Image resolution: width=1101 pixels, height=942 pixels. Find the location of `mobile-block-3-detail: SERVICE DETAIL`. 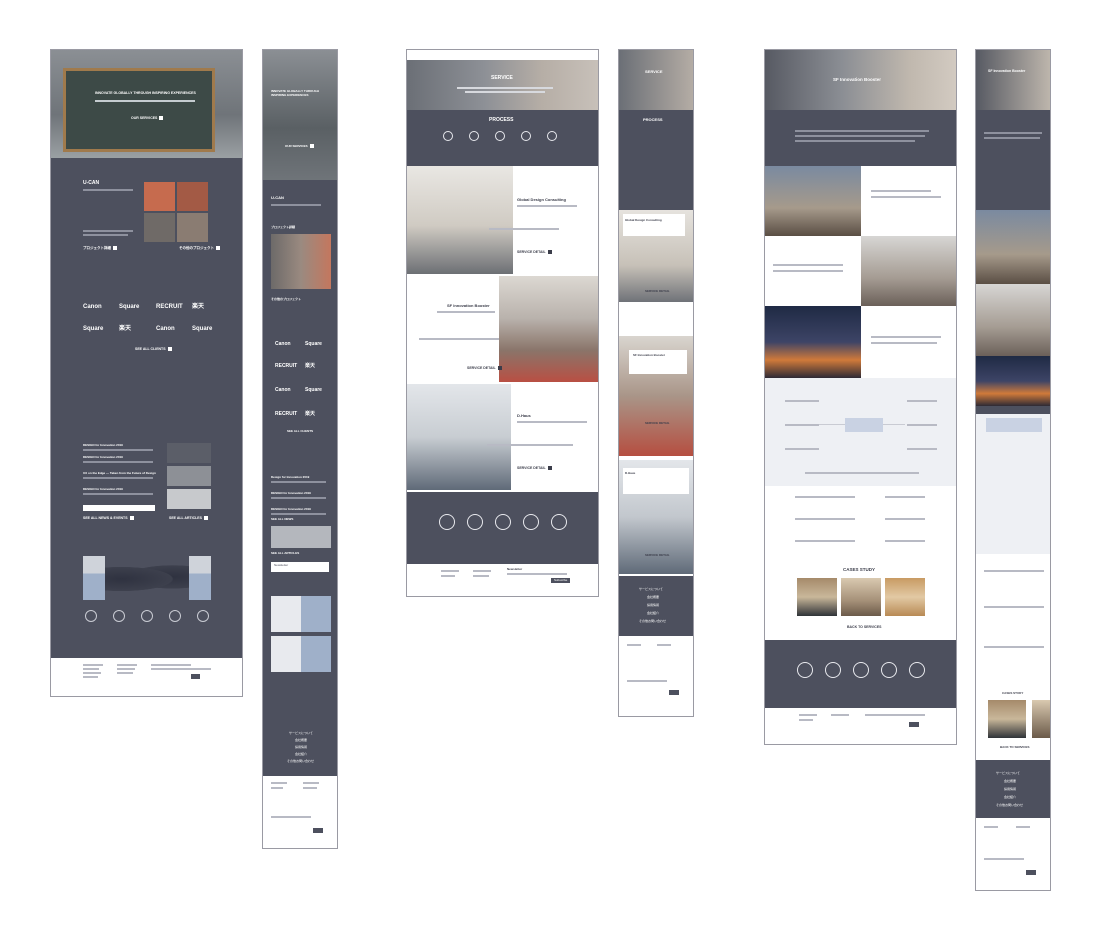

mobile-block-3-detail: SERVICE DETAIL is located at coordinates (657, 555).